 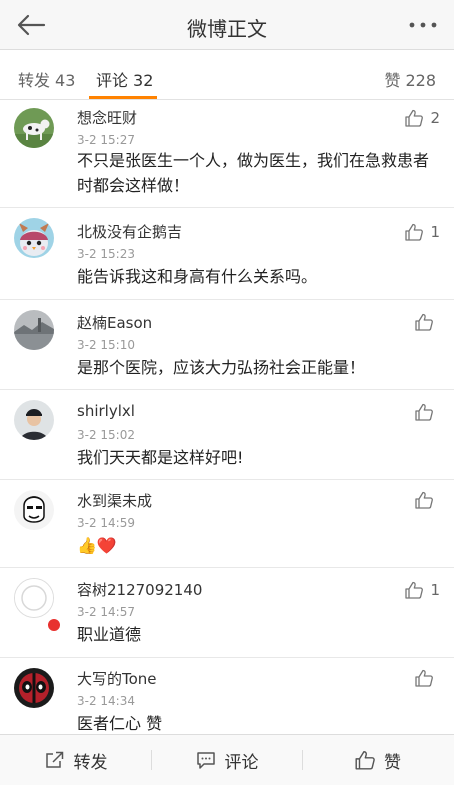 I want to click on tab-like: 赞 228, so click(x=410, y=79).